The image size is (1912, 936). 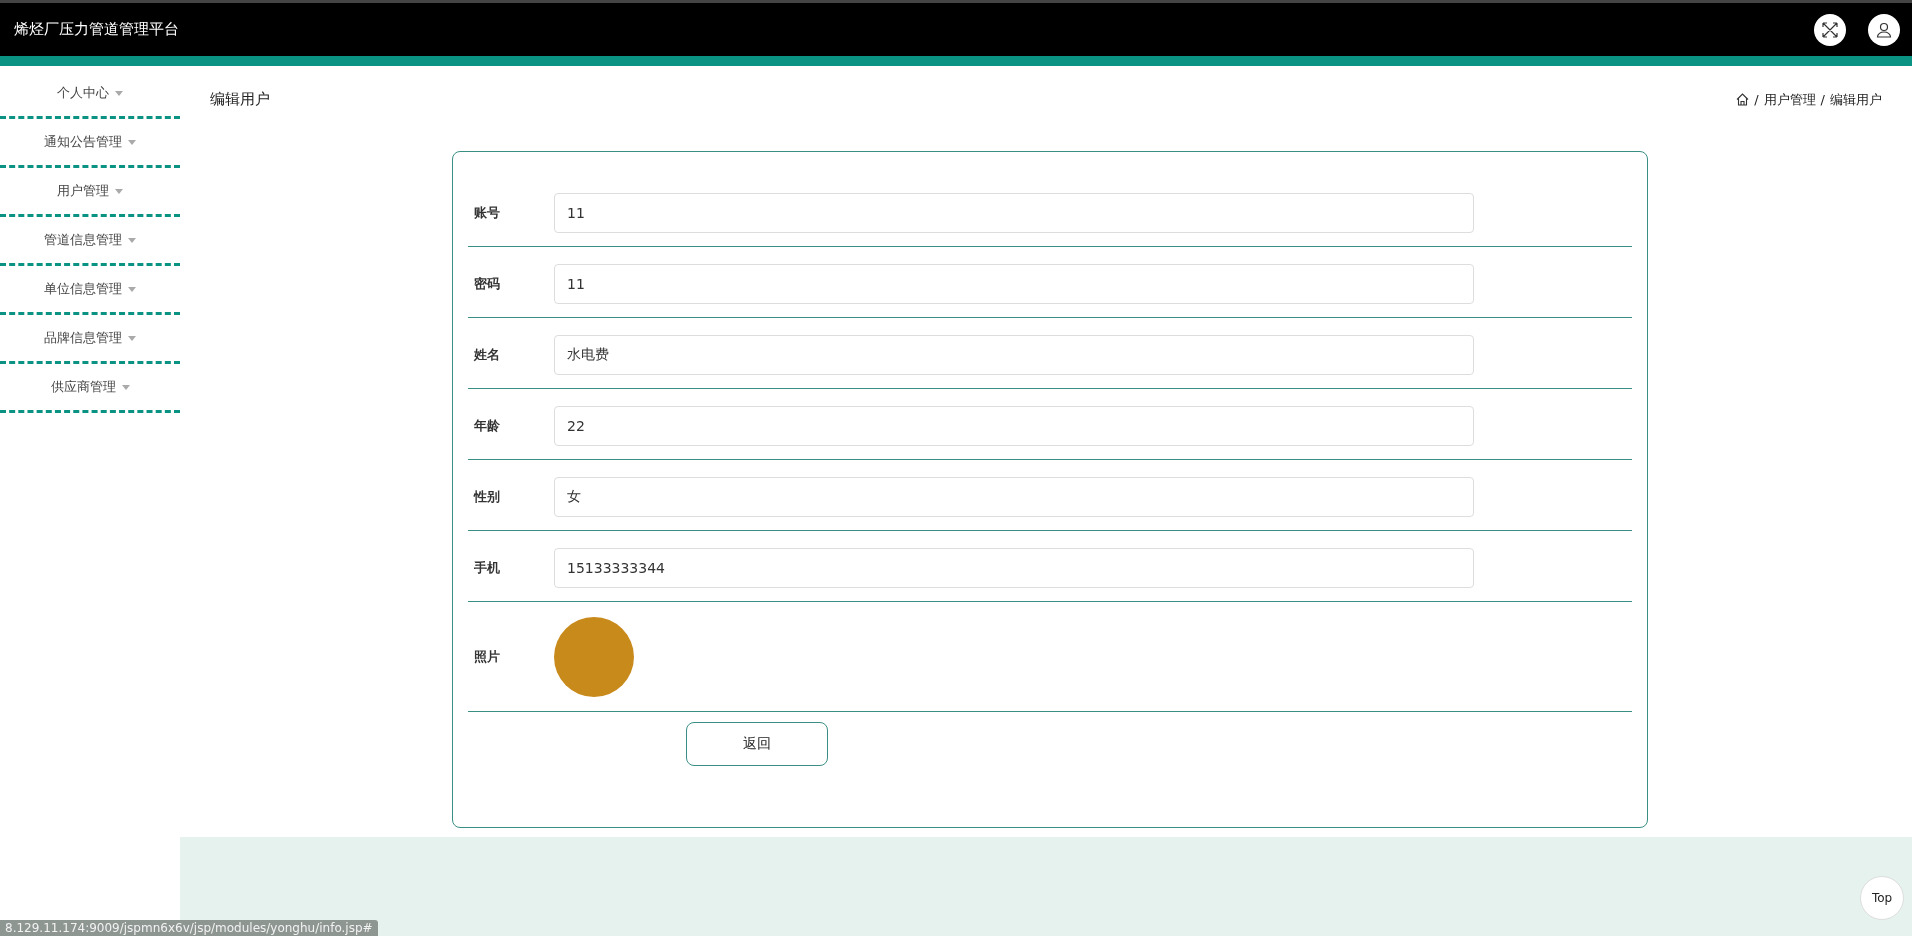 What do you see at coordinates (1789, 99) in the screenshot?
I see `breadcrumb-item: 用户管理` at bounding box center [1789, 99].